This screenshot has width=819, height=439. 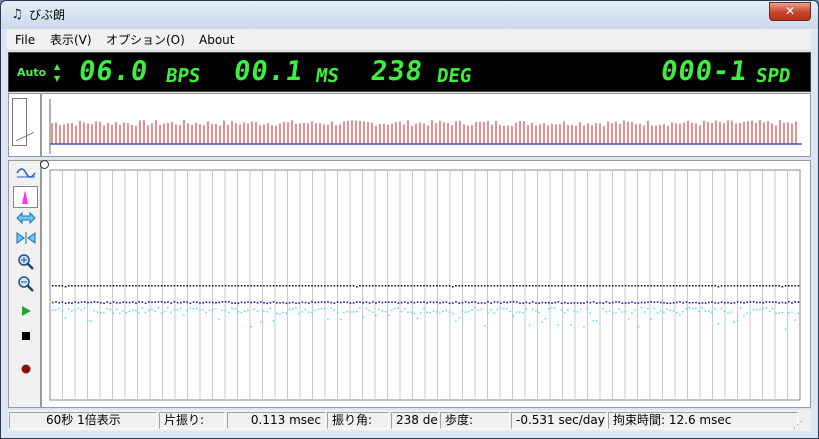 I want to click on plot-handle, so click(x=44, y=164).